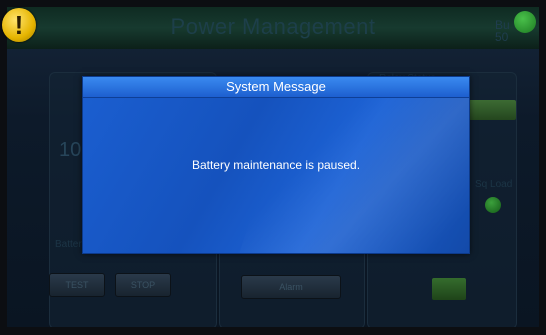 The height and width of the screenshot is (335, 546). I want to click on dialog-title: System Message, so click(276, 86).